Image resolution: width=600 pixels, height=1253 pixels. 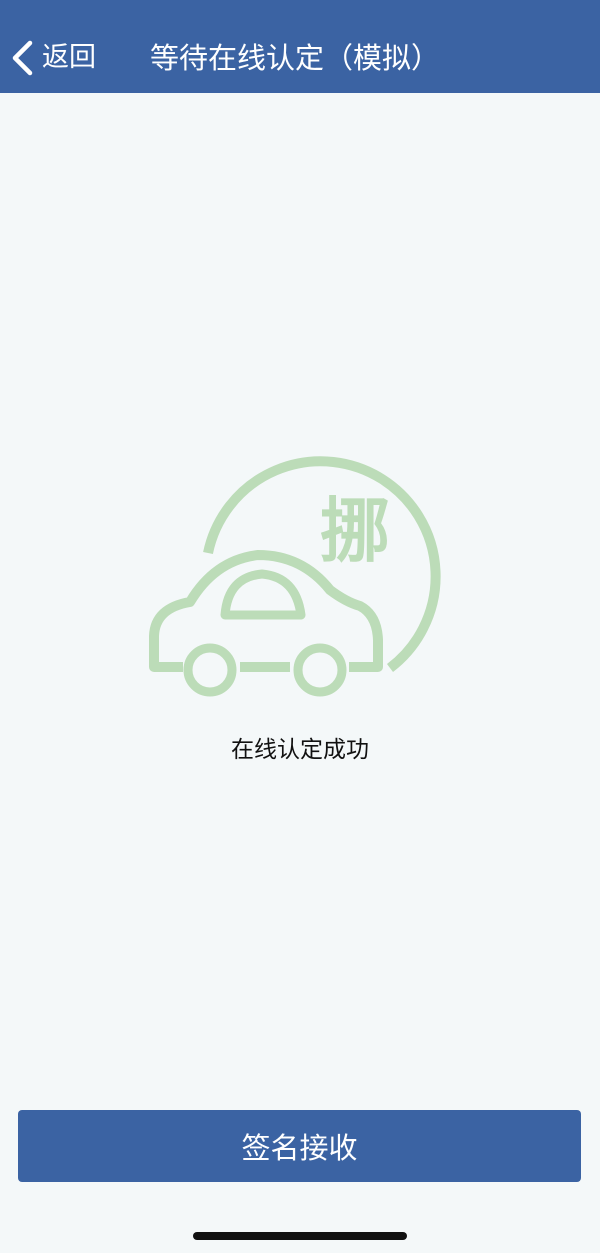 I want to click on badge-char: 挪, so click(x=355, y=531).